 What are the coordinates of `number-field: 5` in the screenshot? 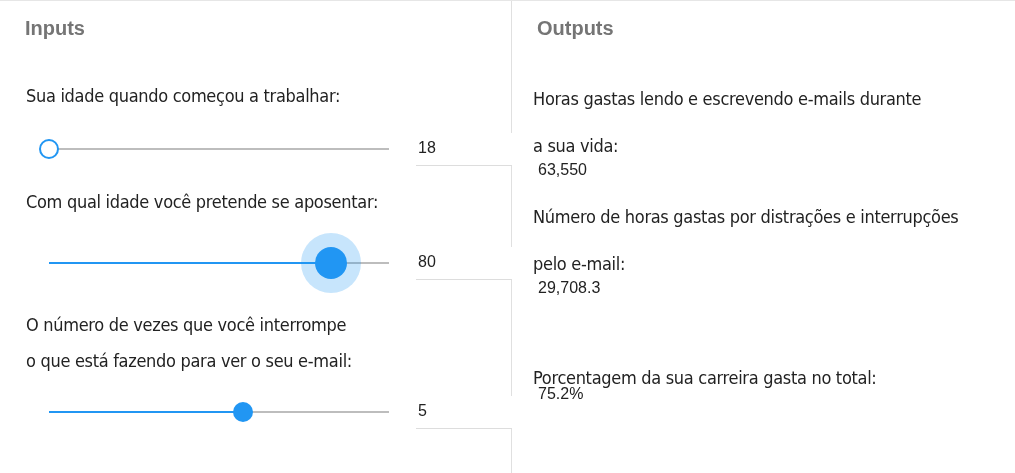 It's located at (464, 412).